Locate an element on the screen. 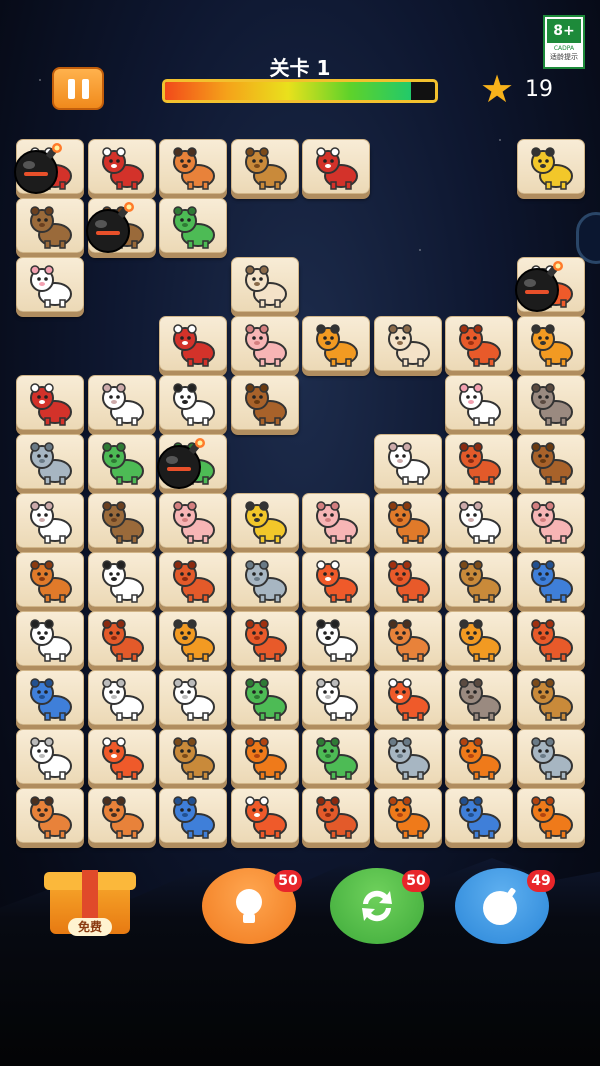 This screenshot has height=1066, width=600. panda-icon is located at coordinates (51, 640).